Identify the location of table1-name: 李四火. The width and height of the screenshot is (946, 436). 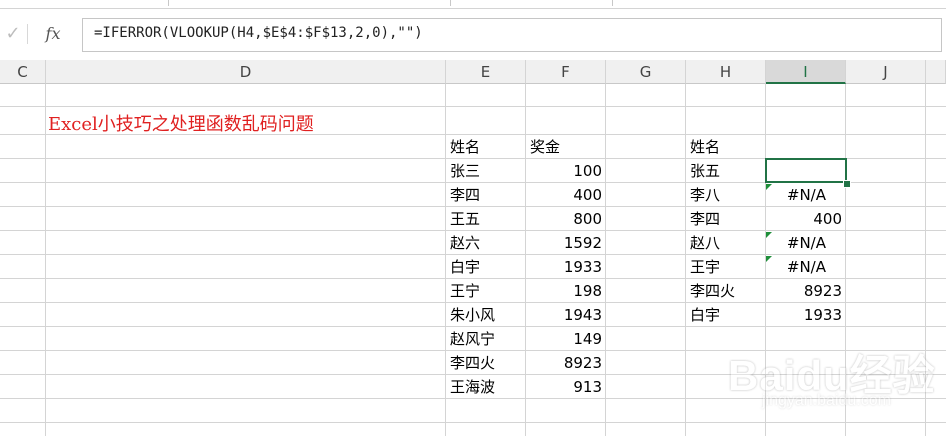
(486, 363).